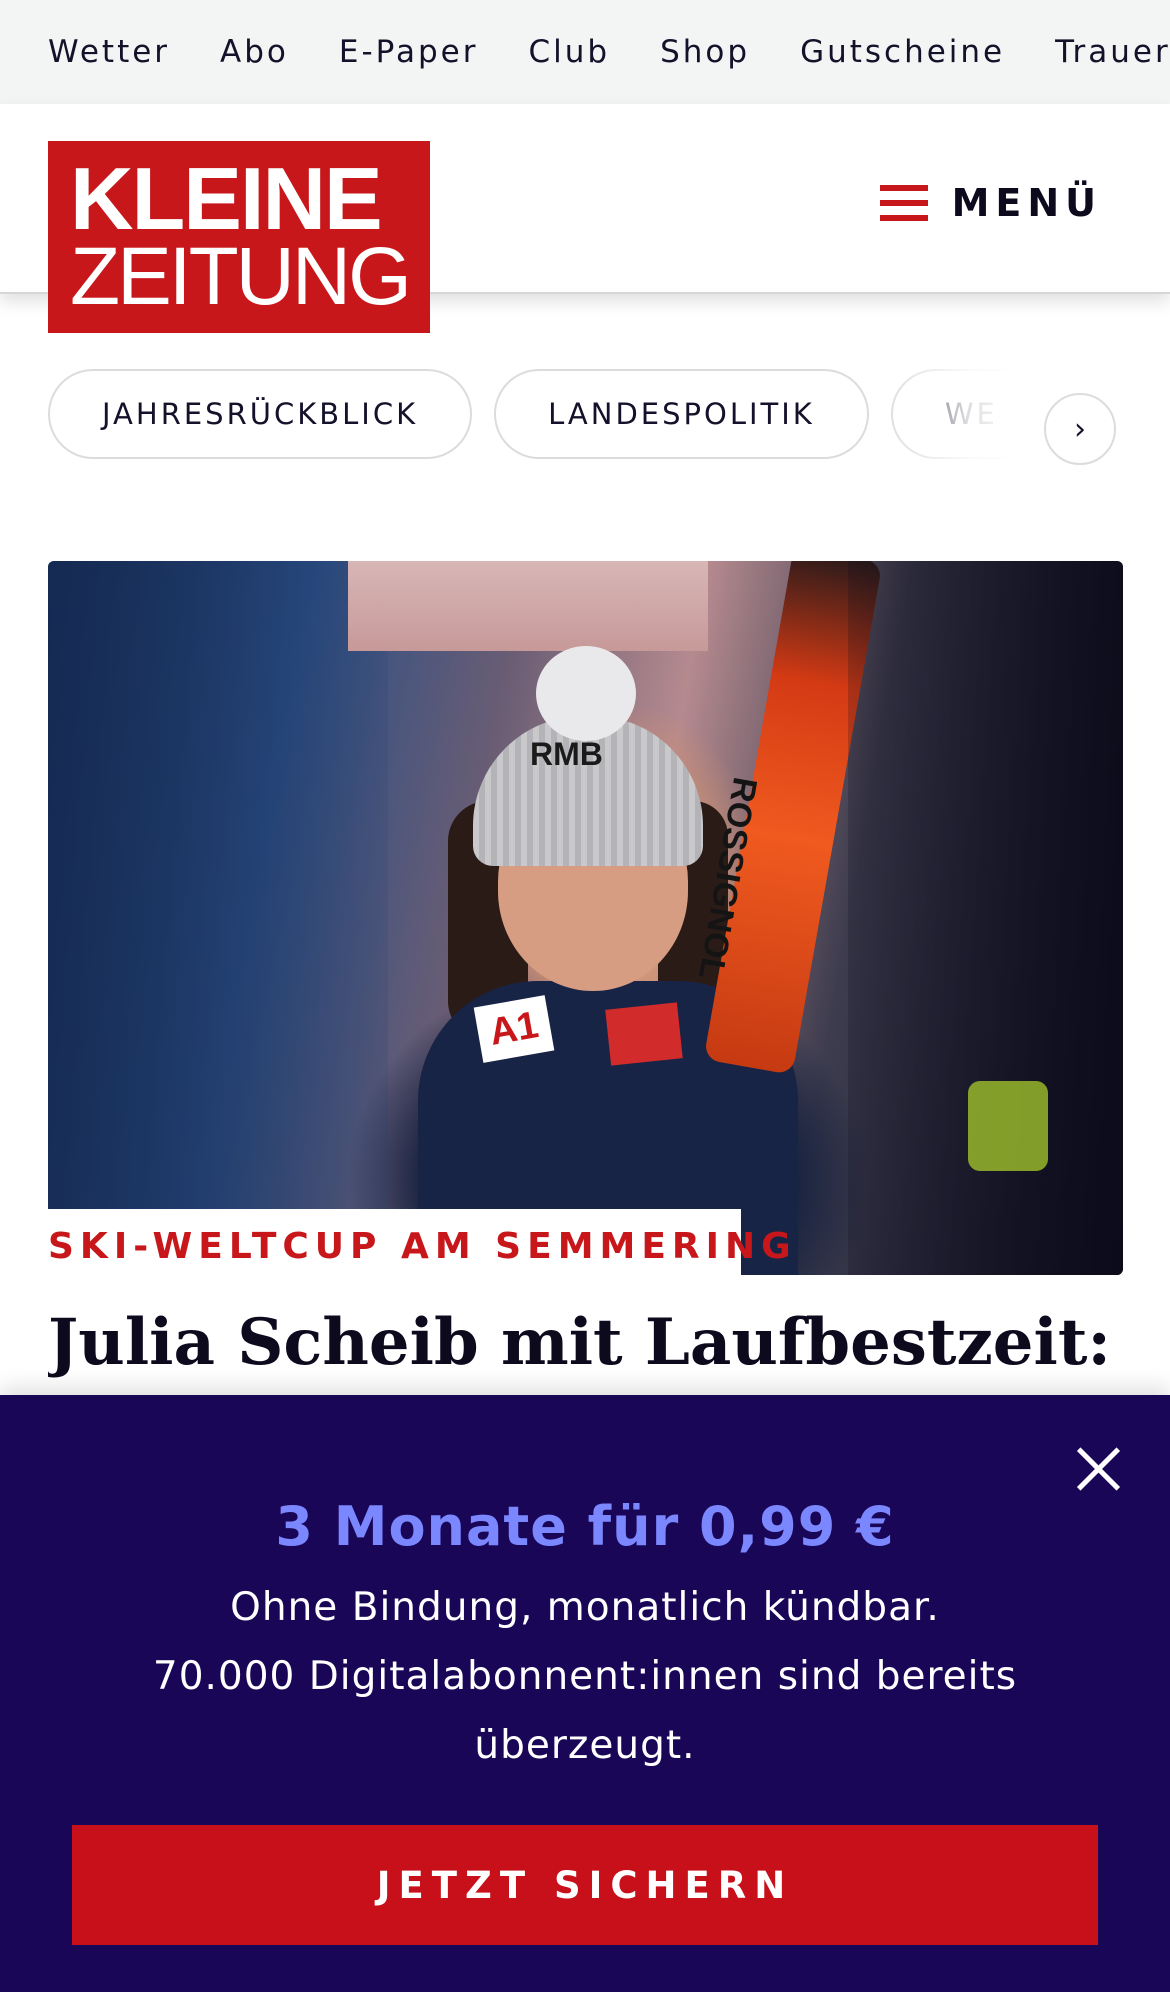  Describe the element at coordinates (254, 52) in the screenshot. I see `topnav-link-abo: Abo` at that location.